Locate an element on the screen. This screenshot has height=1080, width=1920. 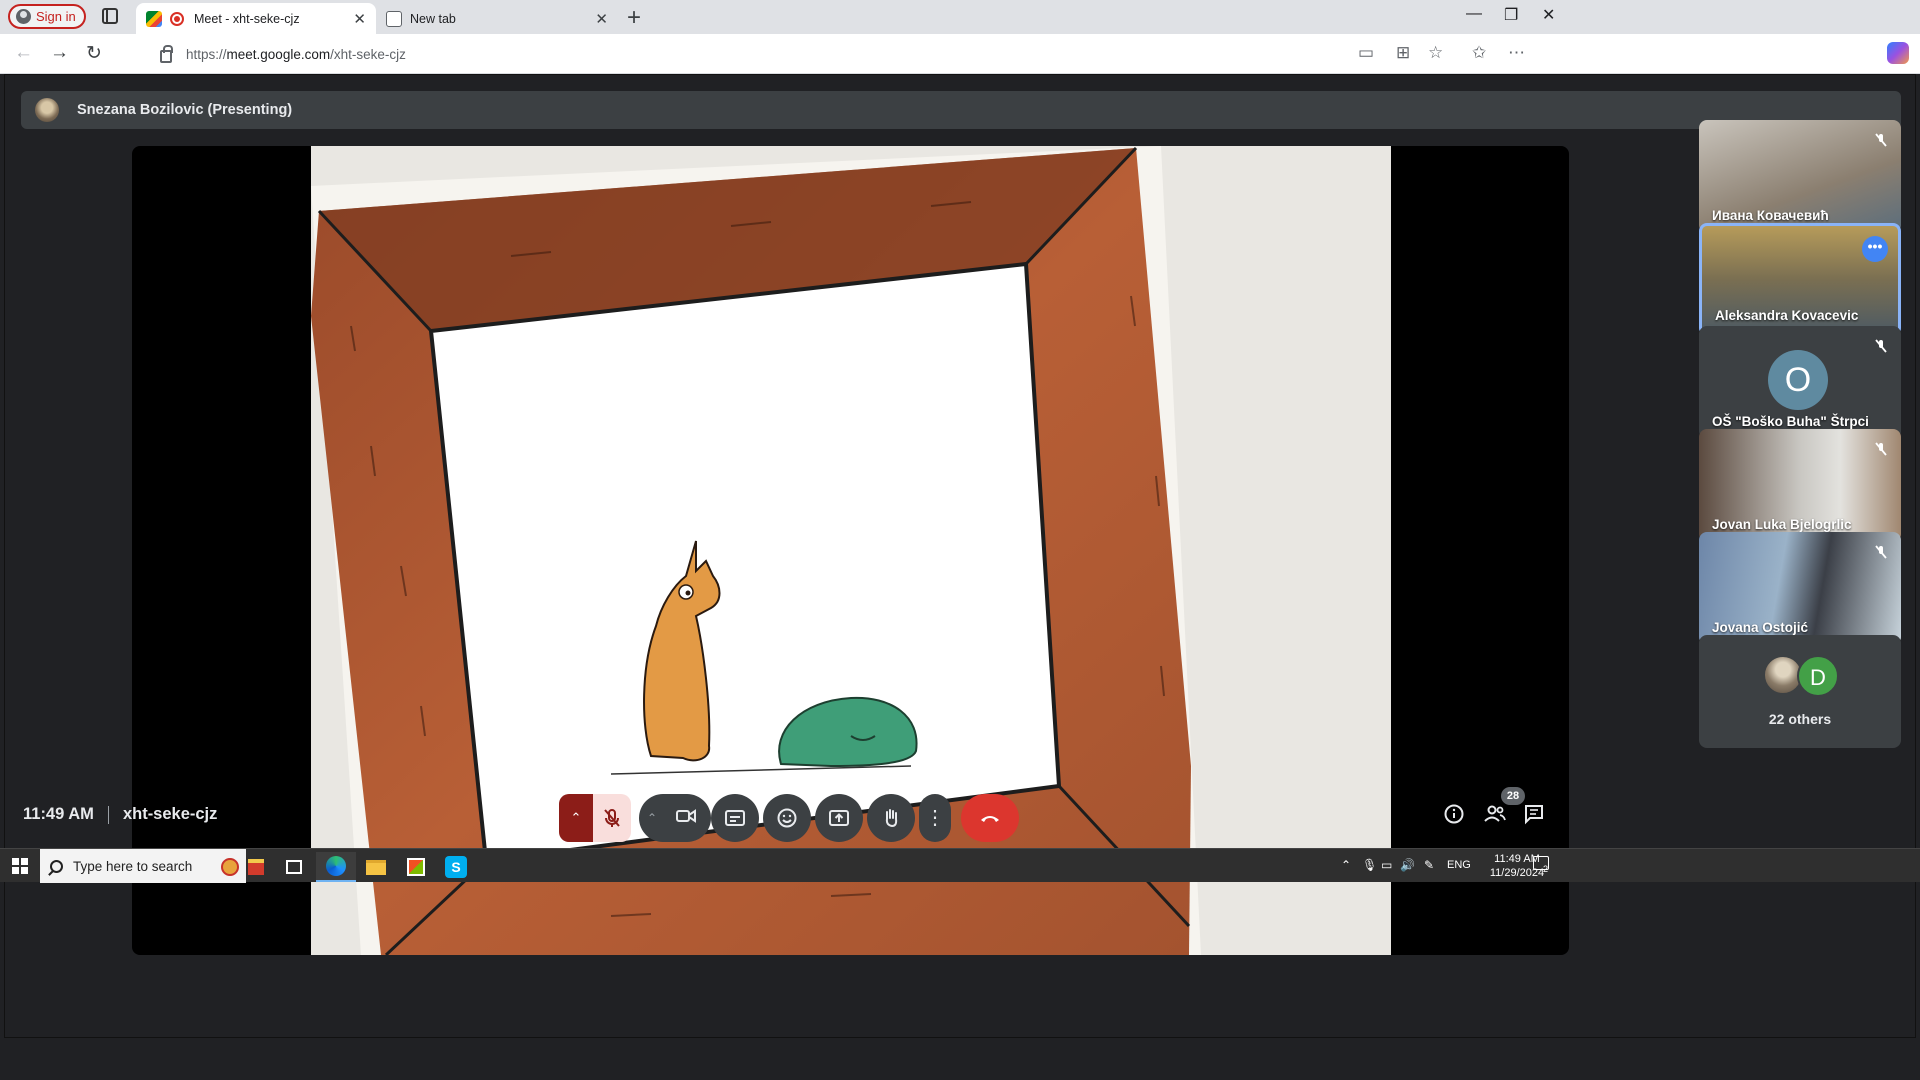
raise-hand-button is located at coordinates (891, 818).